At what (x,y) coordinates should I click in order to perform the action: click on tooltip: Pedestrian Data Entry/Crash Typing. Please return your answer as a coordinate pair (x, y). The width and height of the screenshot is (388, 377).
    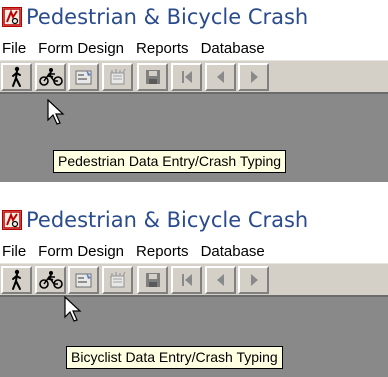
    Looking at the image, I should click on (170, 161).